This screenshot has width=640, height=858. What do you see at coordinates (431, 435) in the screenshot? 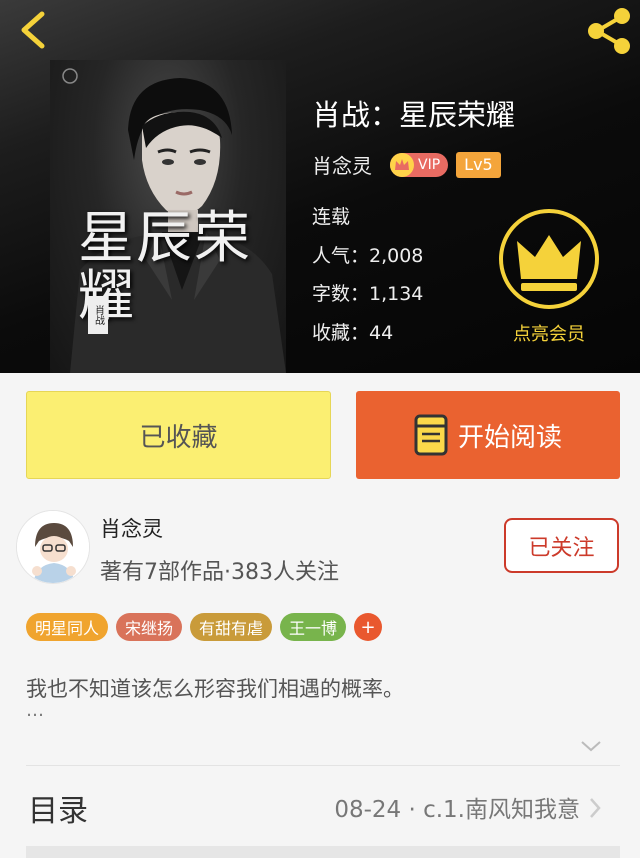
I see `book-icon` at bounding box center [431, 435].